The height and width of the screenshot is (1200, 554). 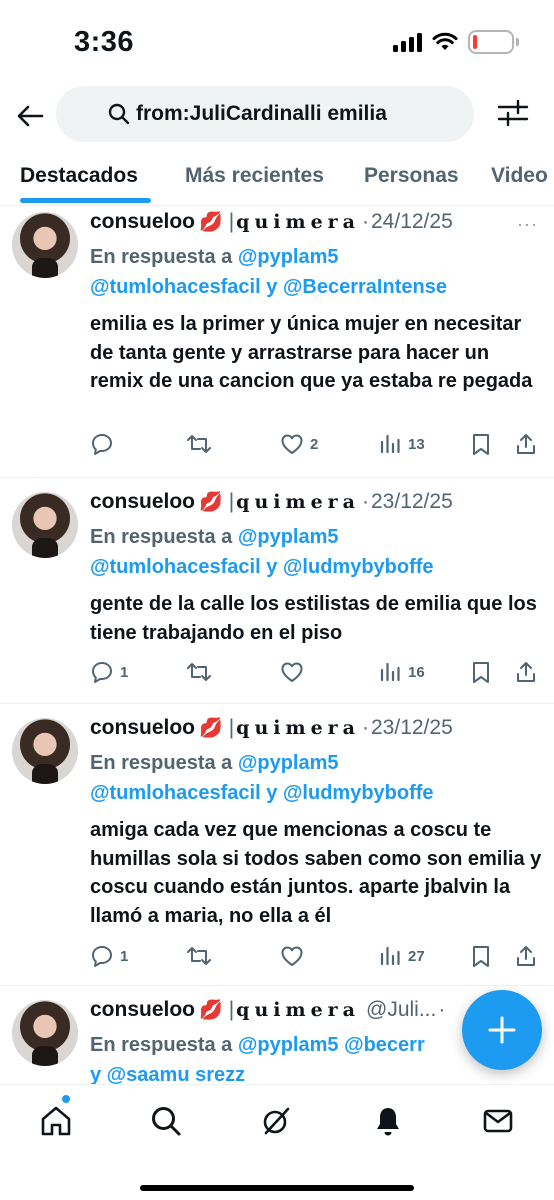 What do you see at coordinates (254, 176) in the screenshot?
I see `tab-mas-recientes: Más recientes` at bounding box center [254, 176].